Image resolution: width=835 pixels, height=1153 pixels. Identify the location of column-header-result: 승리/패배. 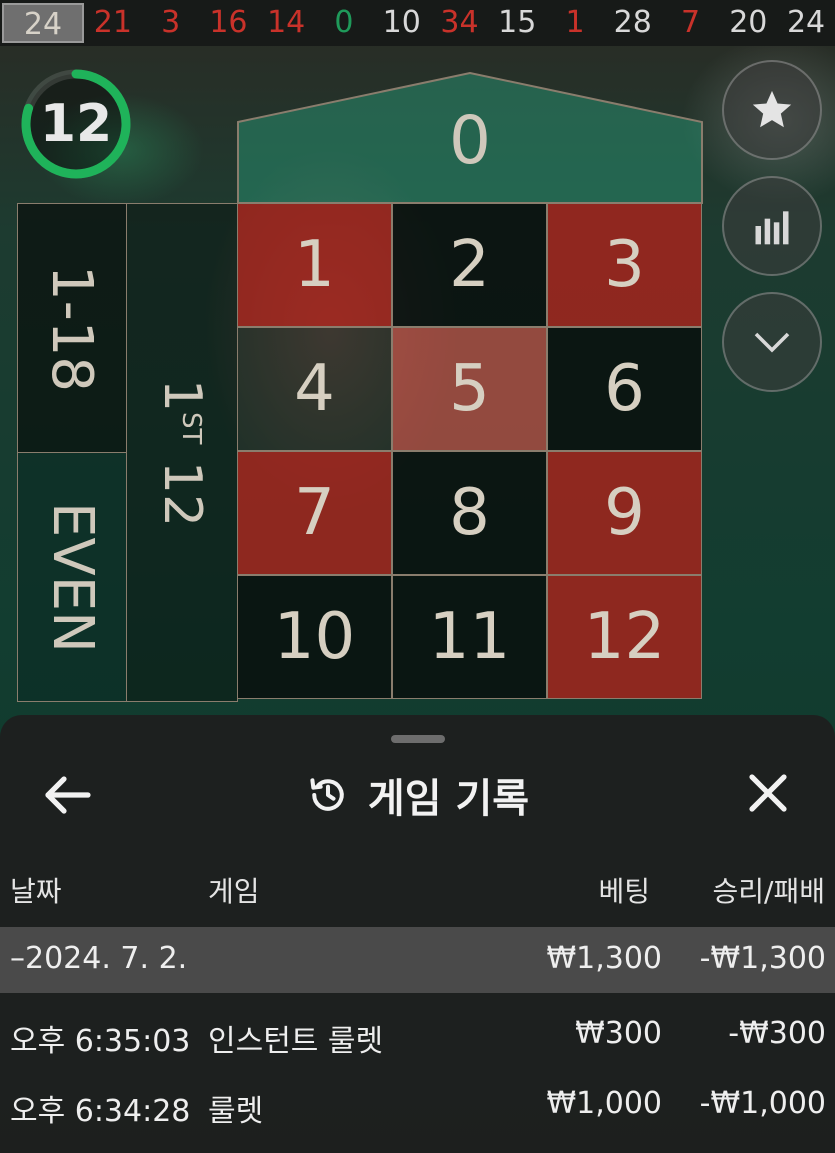
(768, 891).